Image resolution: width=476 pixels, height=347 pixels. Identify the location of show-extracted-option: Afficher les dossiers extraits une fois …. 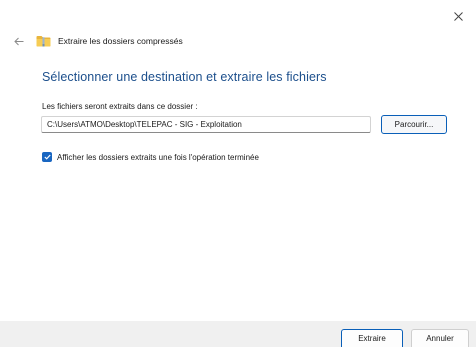
(150, 157).